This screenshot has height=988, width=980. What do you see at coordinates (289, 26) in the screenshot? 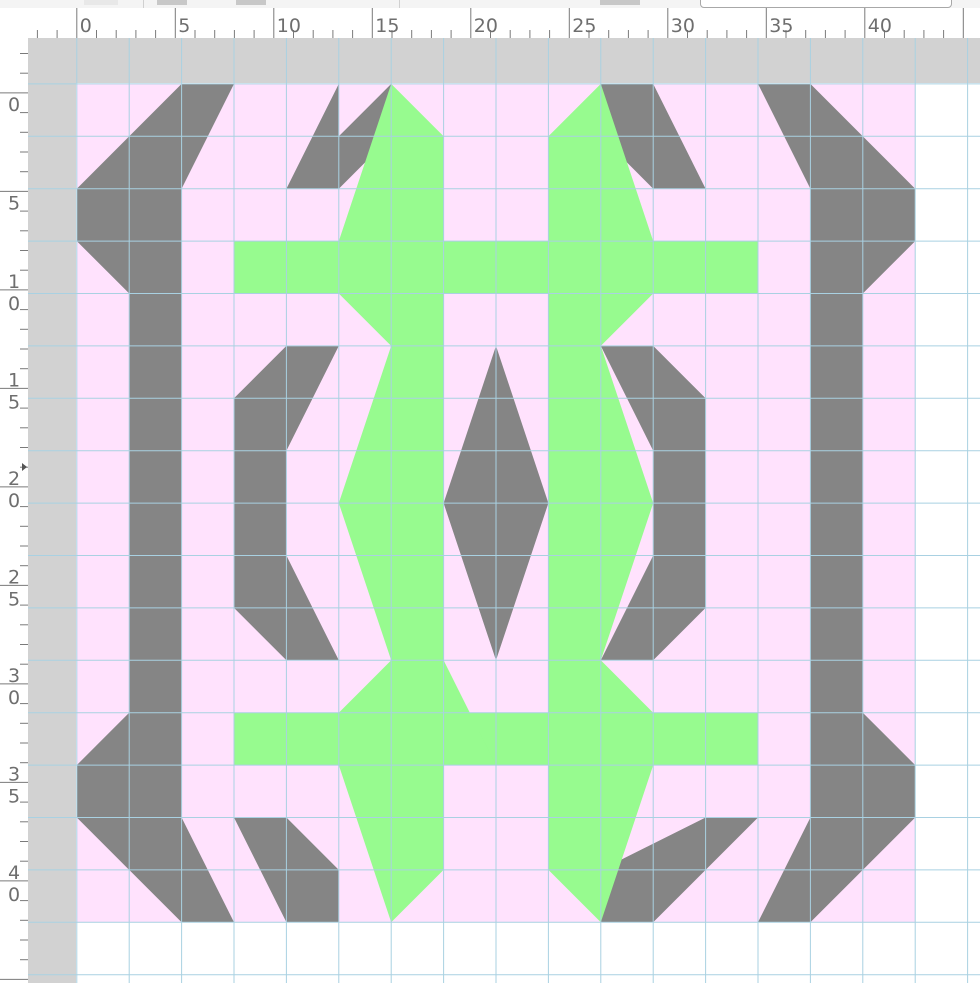
I see `ruler-top-label: 10` at bounding box center [289, 26].